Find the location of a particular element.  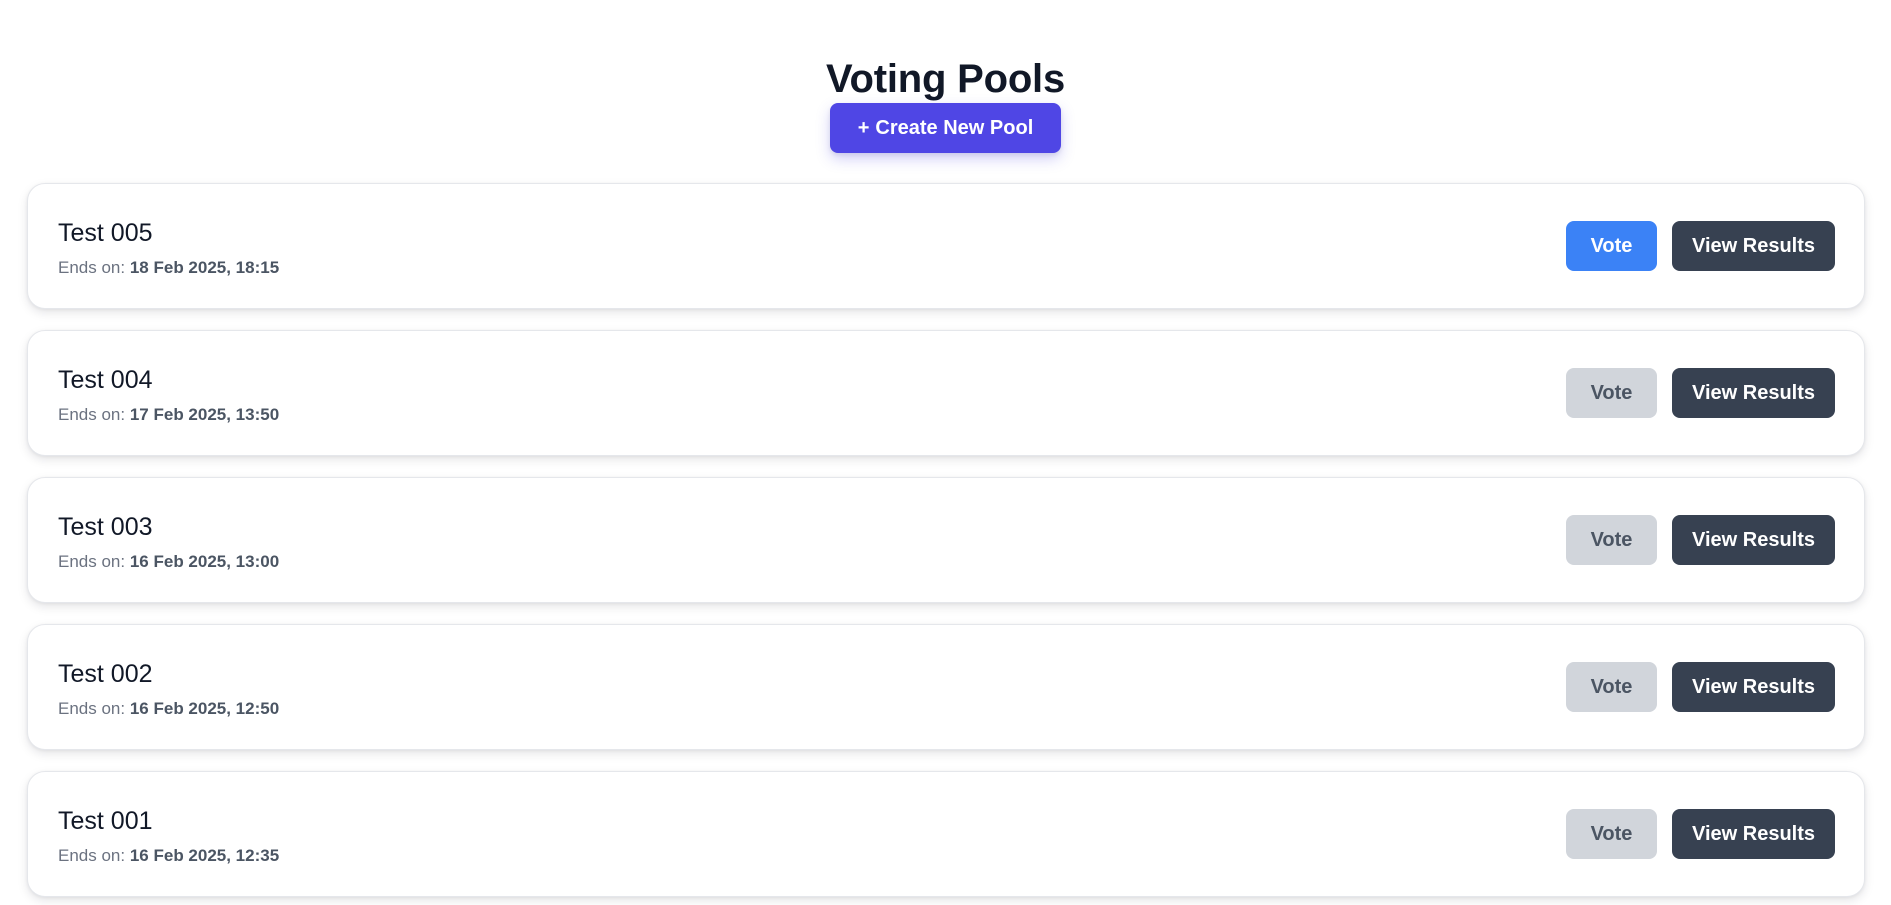

ends-on-date: 18 Feb 2025, 18:15 is located at coordinates (204, 267).